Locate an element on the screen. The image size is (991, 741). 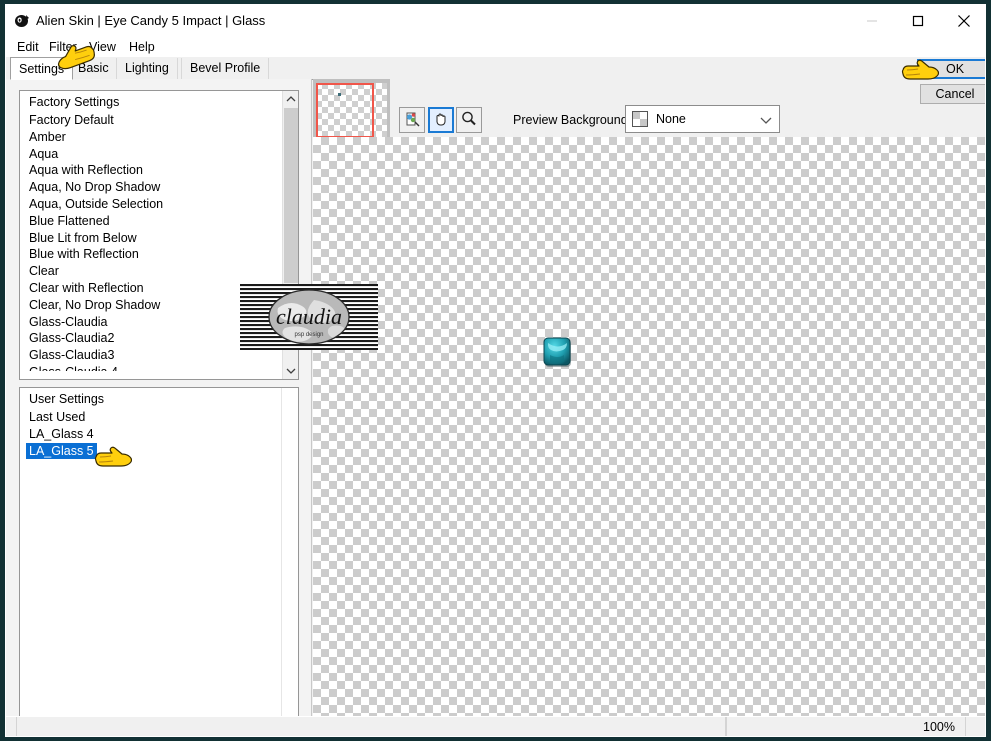
list-item: Blue with Reflection is located at coordinates (159, 254).